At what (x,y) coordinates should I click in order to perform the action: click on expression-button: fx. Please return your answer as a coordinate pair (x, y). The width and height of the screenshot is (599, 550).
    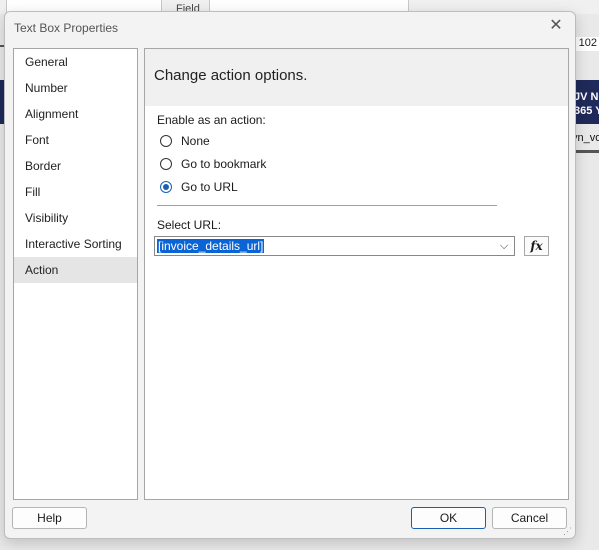
    Looking at the image, I should click on (536, 246).